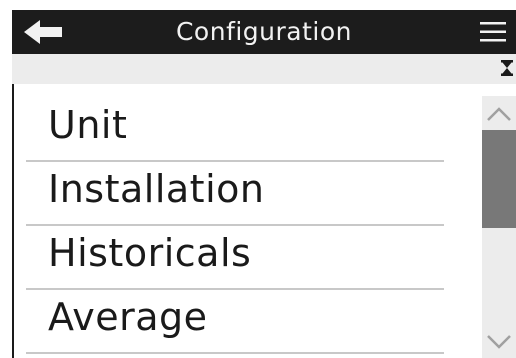 Image resolution: width=516 pixels, height=358 pixels. I want to click on menu-item-label: Historicals, so click(150, 253).